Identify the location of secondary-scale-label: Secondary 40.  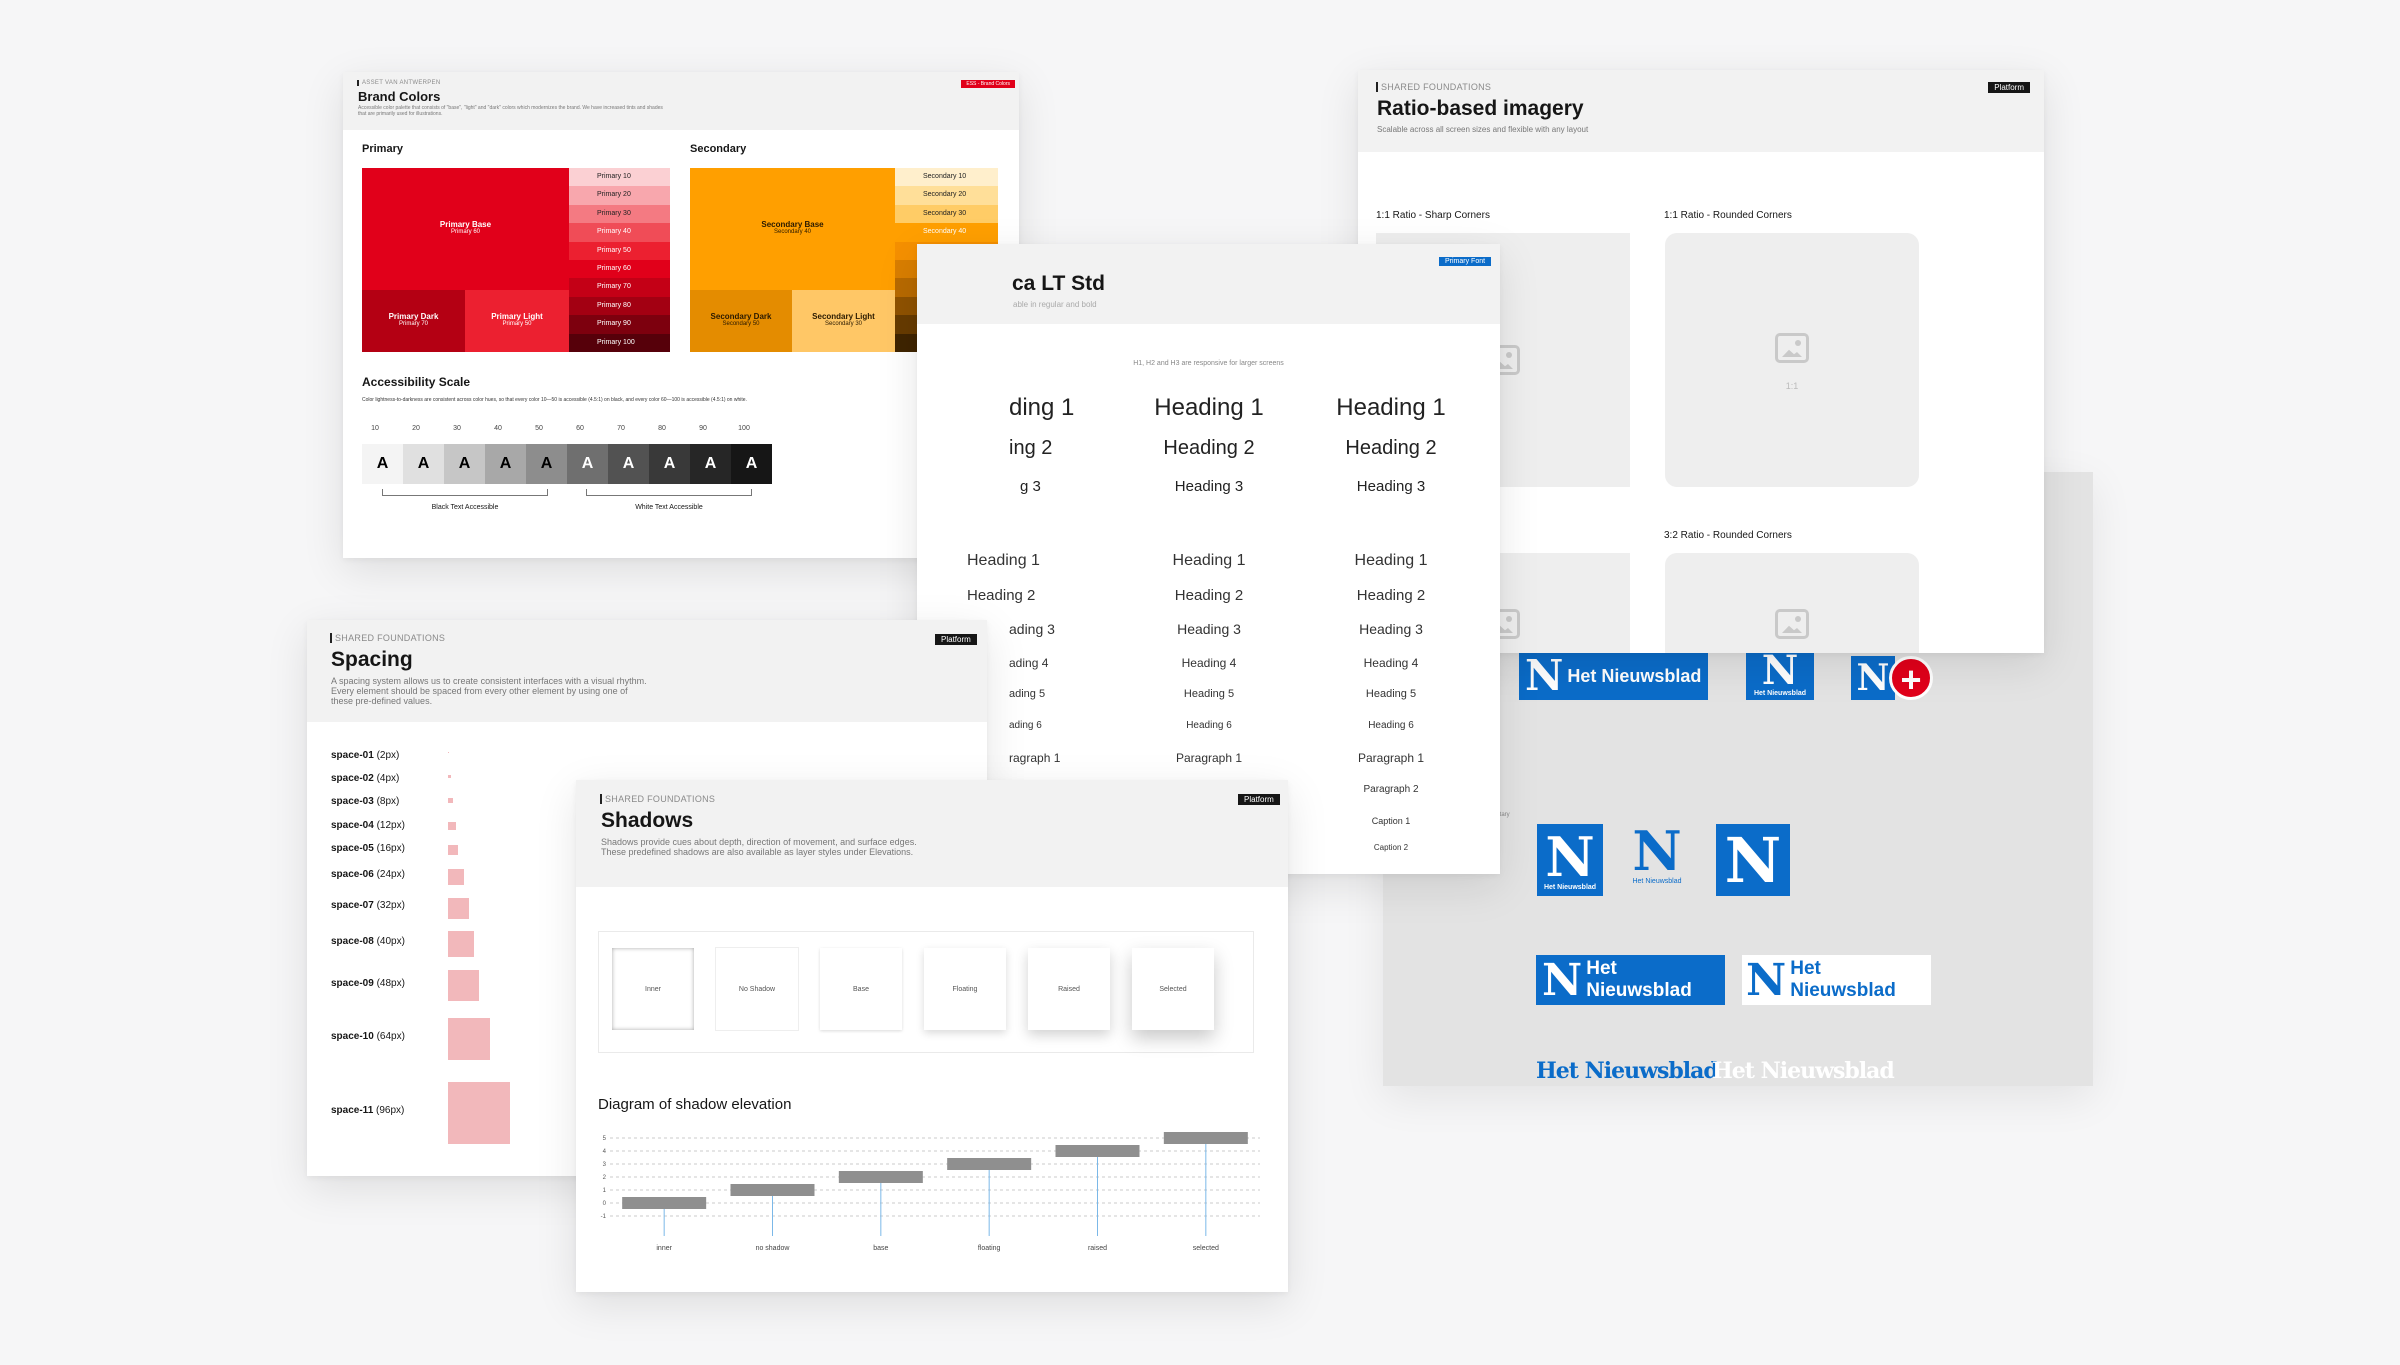
(945, 232).